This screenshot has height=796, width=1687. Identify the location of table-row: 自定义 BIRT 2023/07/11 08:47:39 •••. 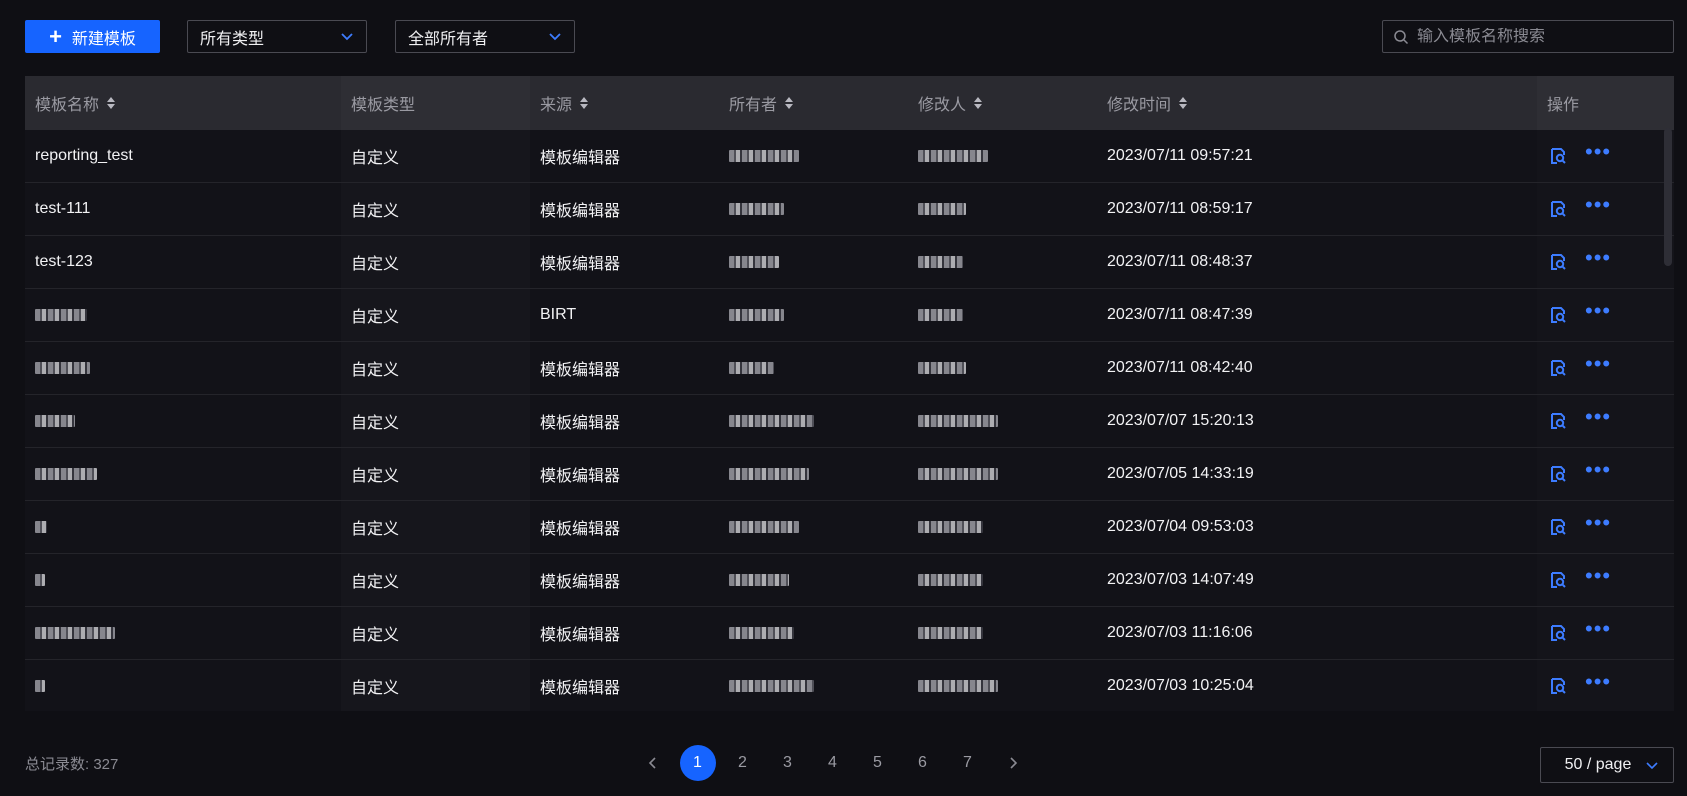
(849, 315).